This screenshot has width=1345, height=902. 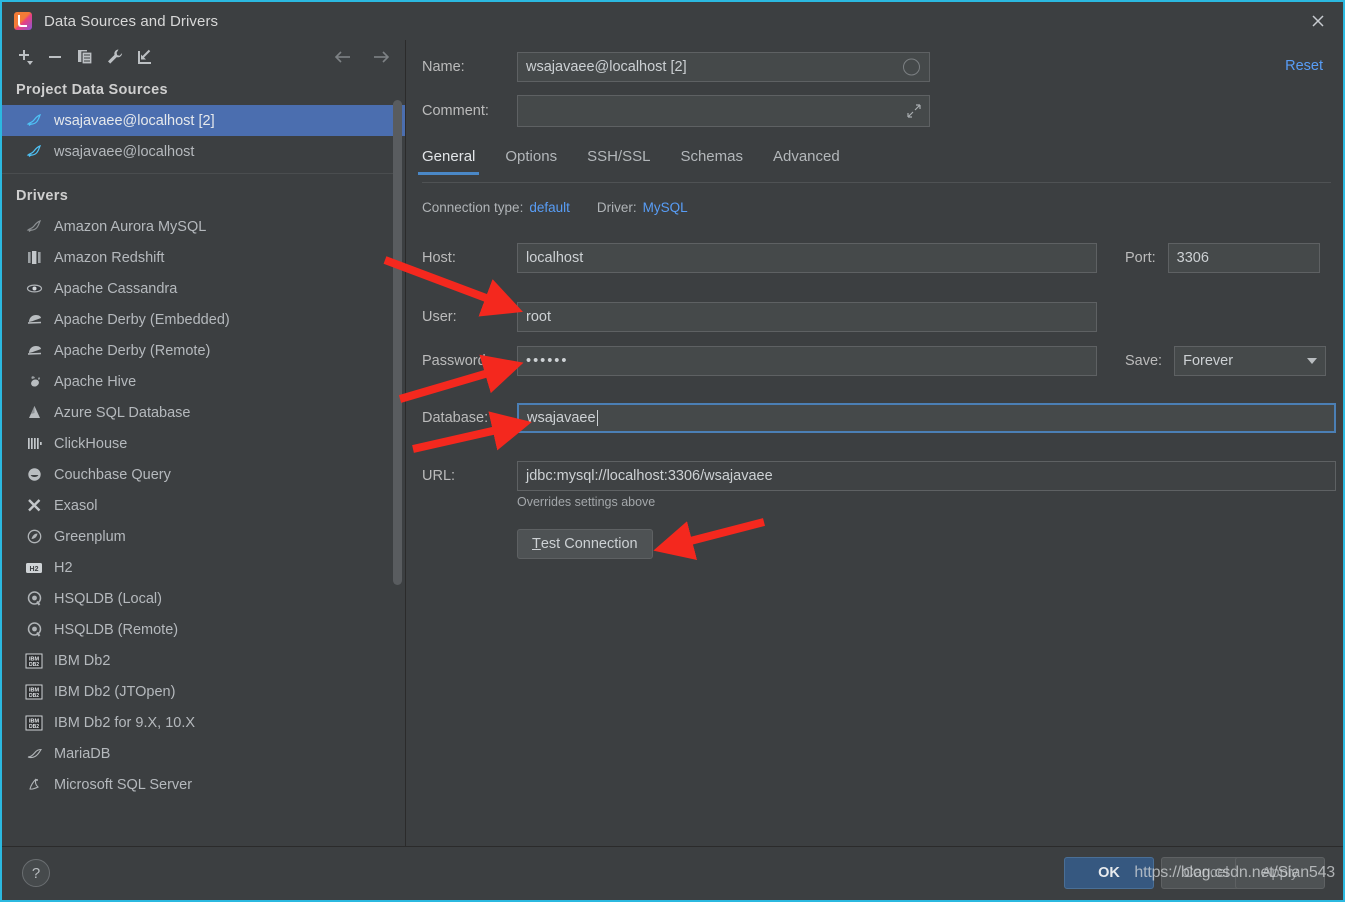 I want to click on tab-ssh-ssl: SSH/SSL, so click(x=618, y=159).